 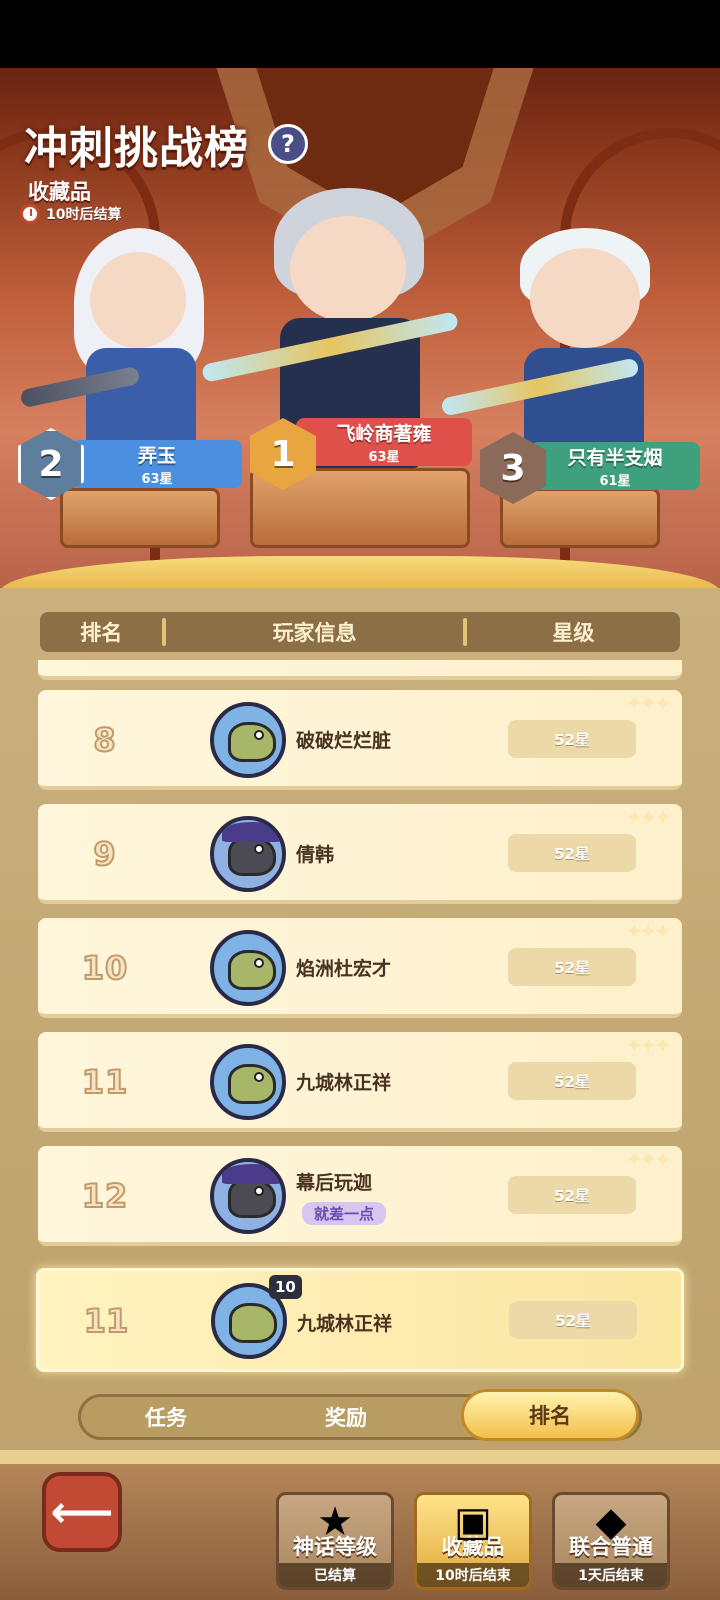 I want to click on column-rank: 排名, so click(x=101, y=633).